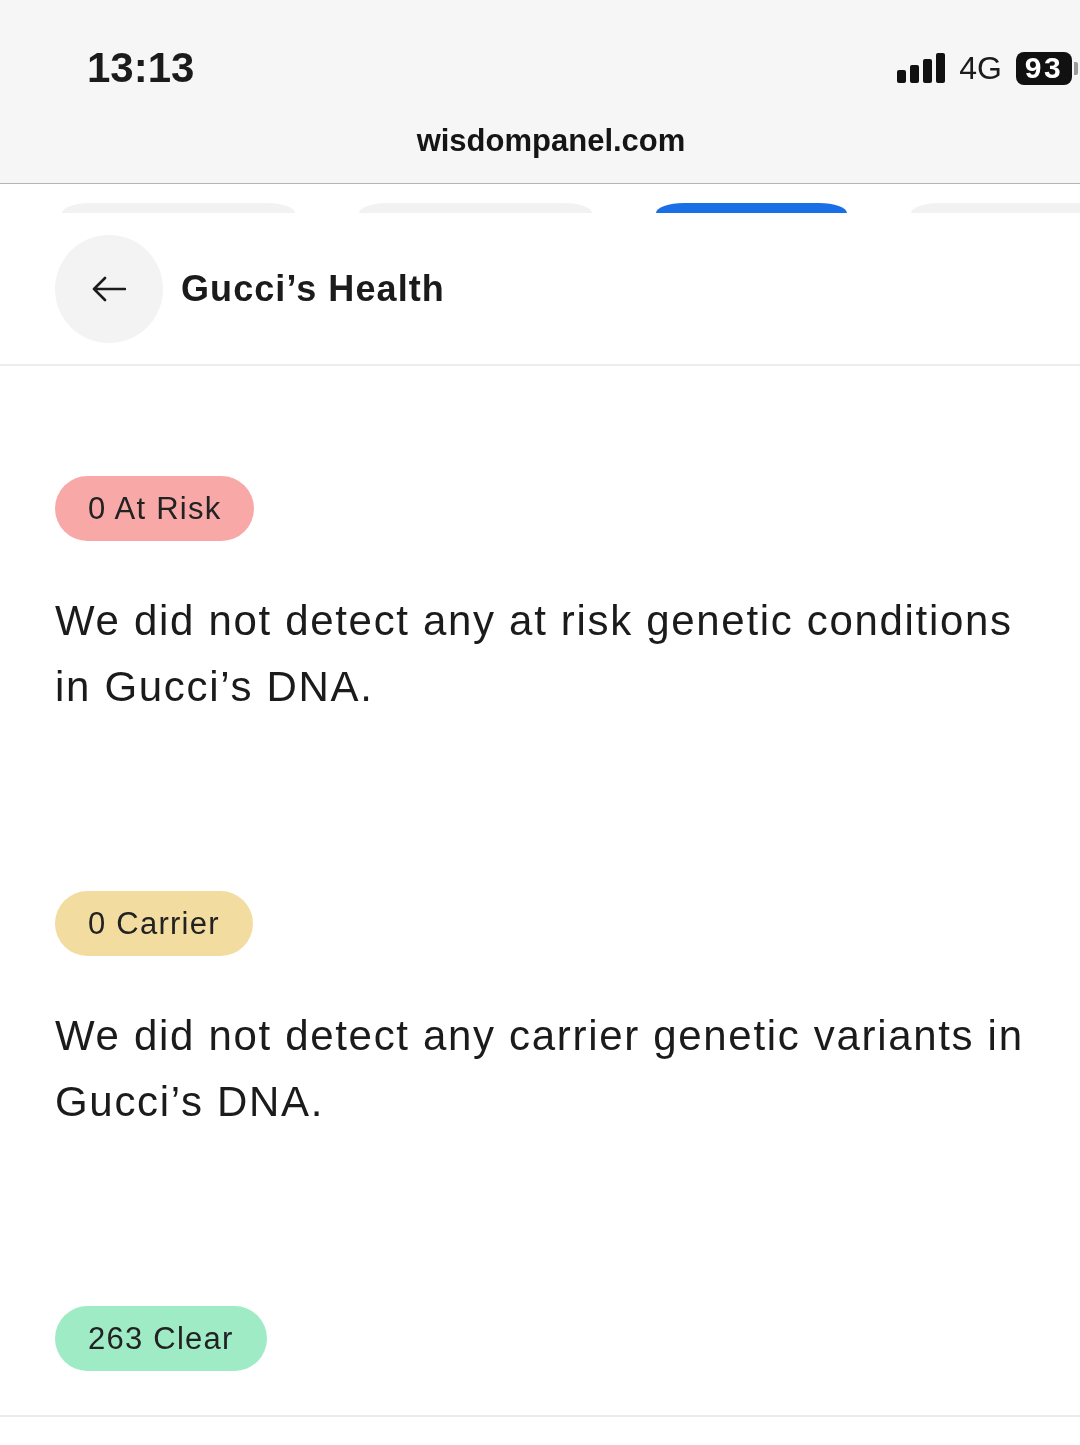 Image resolution: width=1080 pixels, height=1445 pixels. I want to click on result-badge: 263 Clear, so click(161, 1338).